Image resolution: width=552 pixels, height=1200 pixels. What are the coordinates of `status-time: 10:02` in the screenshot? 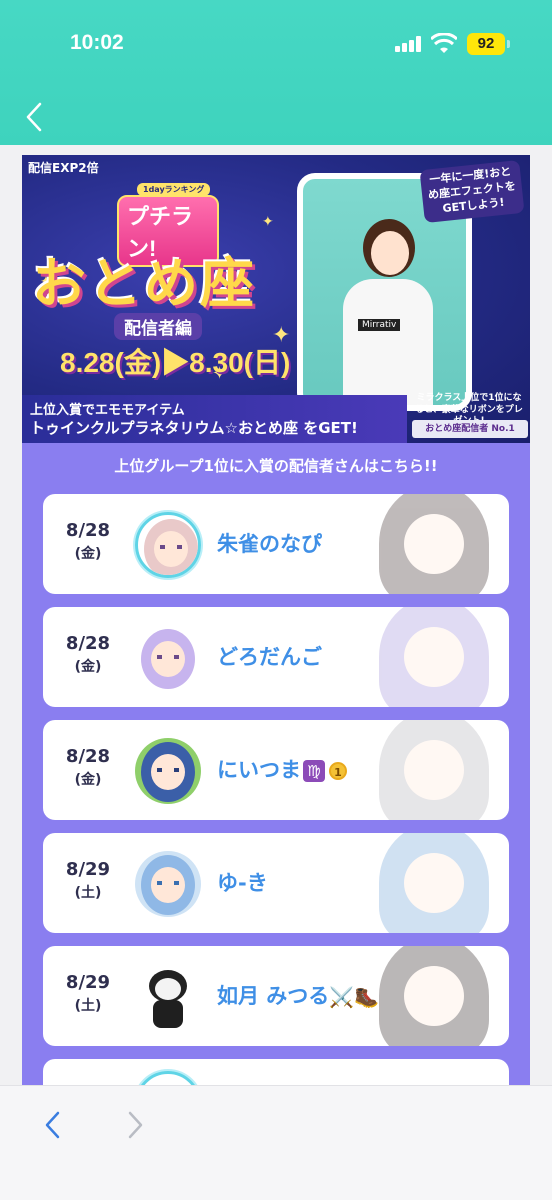 It's located at (97, 42).